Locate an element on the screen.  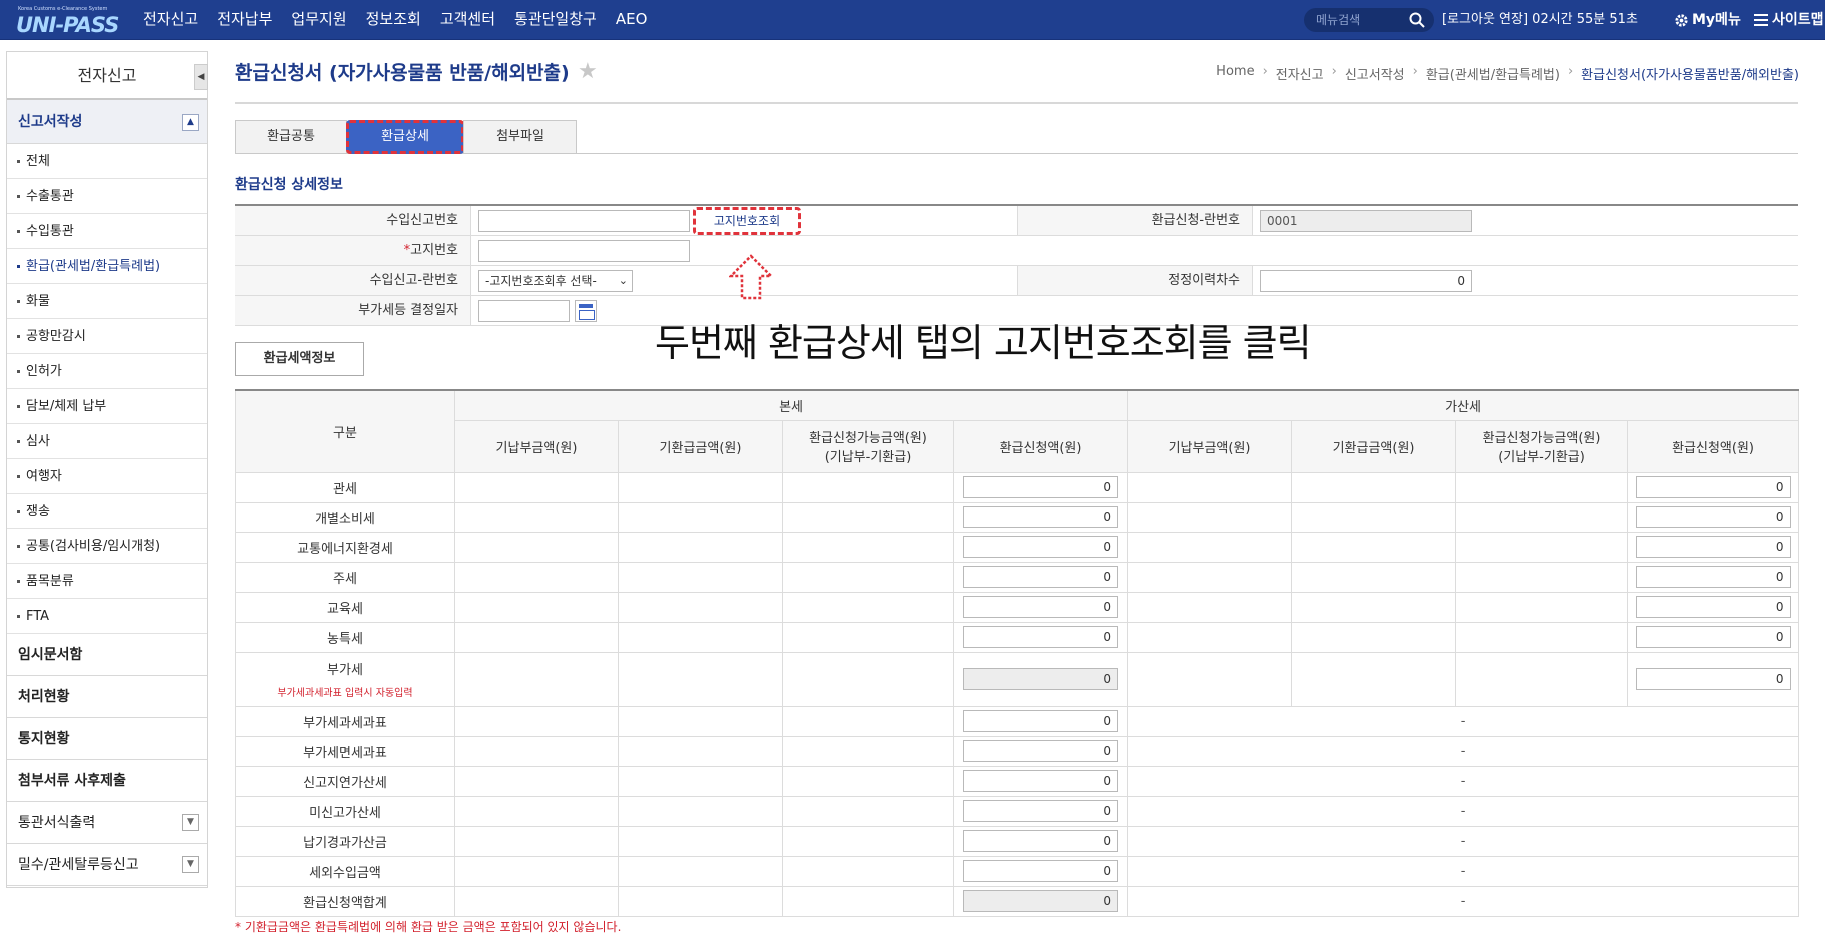
sidebar-item-import: 수입통관 is located at coordinates (107, 231).